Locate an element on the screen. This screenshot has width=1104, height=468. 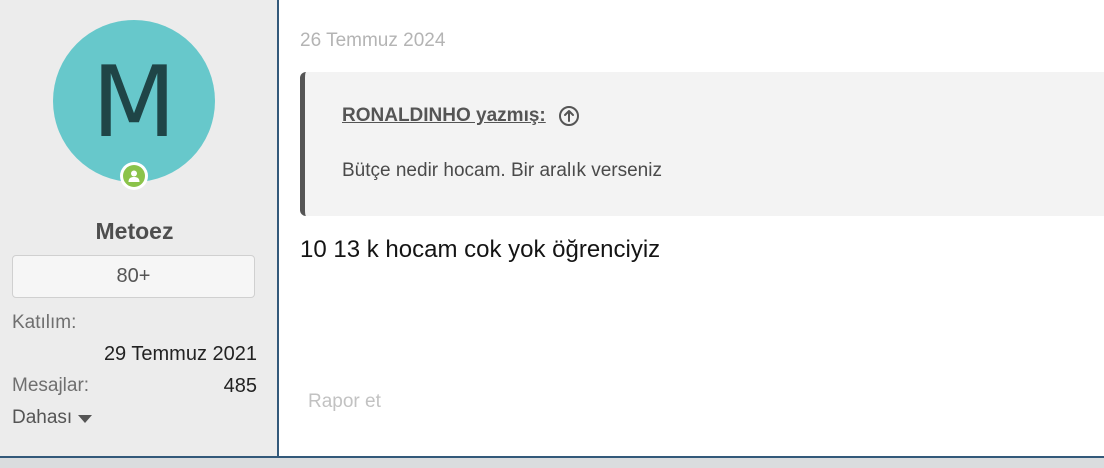
bottom-divider is located at coordinates (552, 462).